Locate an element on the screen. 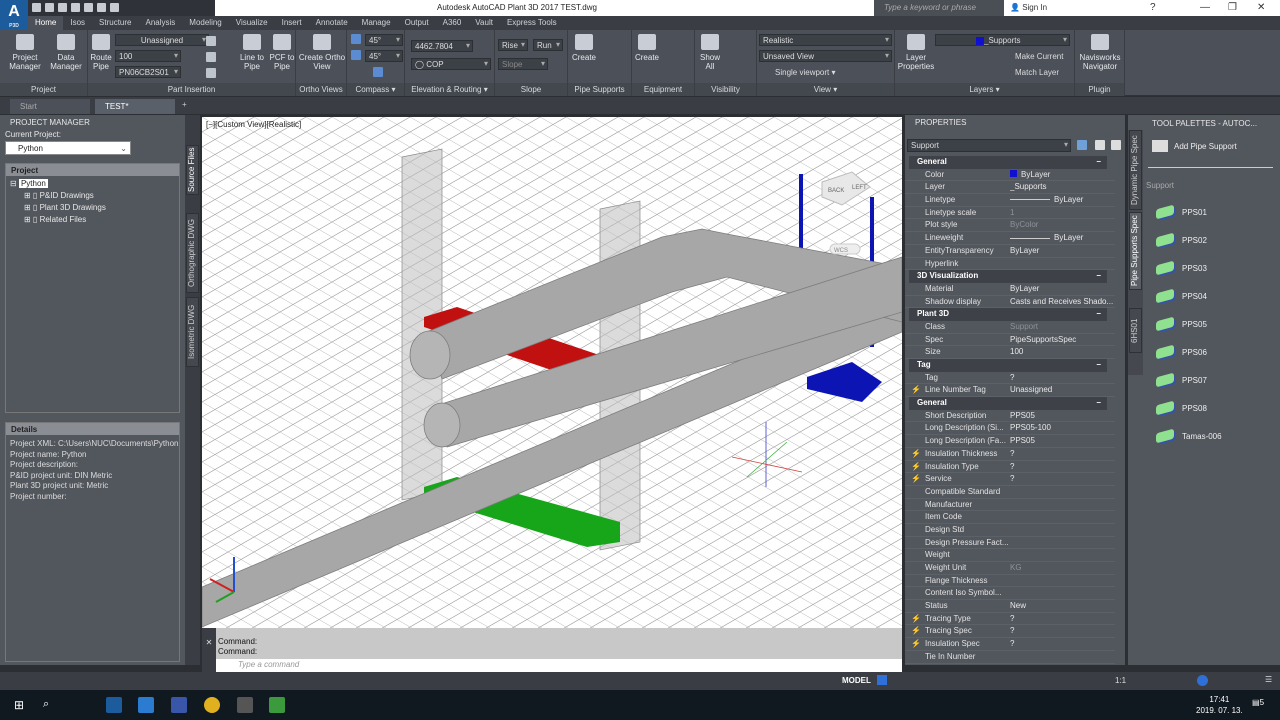  clock: 17:41 2019. 07. 13. is located at coordinates (1219, 705).